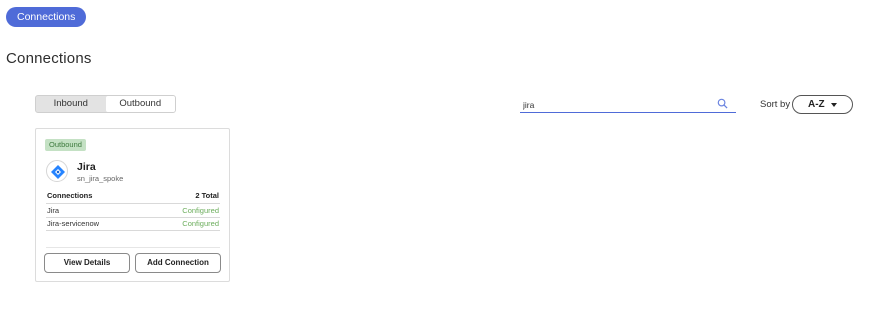  I want to click on page-title: Connections, so click(49, 58).